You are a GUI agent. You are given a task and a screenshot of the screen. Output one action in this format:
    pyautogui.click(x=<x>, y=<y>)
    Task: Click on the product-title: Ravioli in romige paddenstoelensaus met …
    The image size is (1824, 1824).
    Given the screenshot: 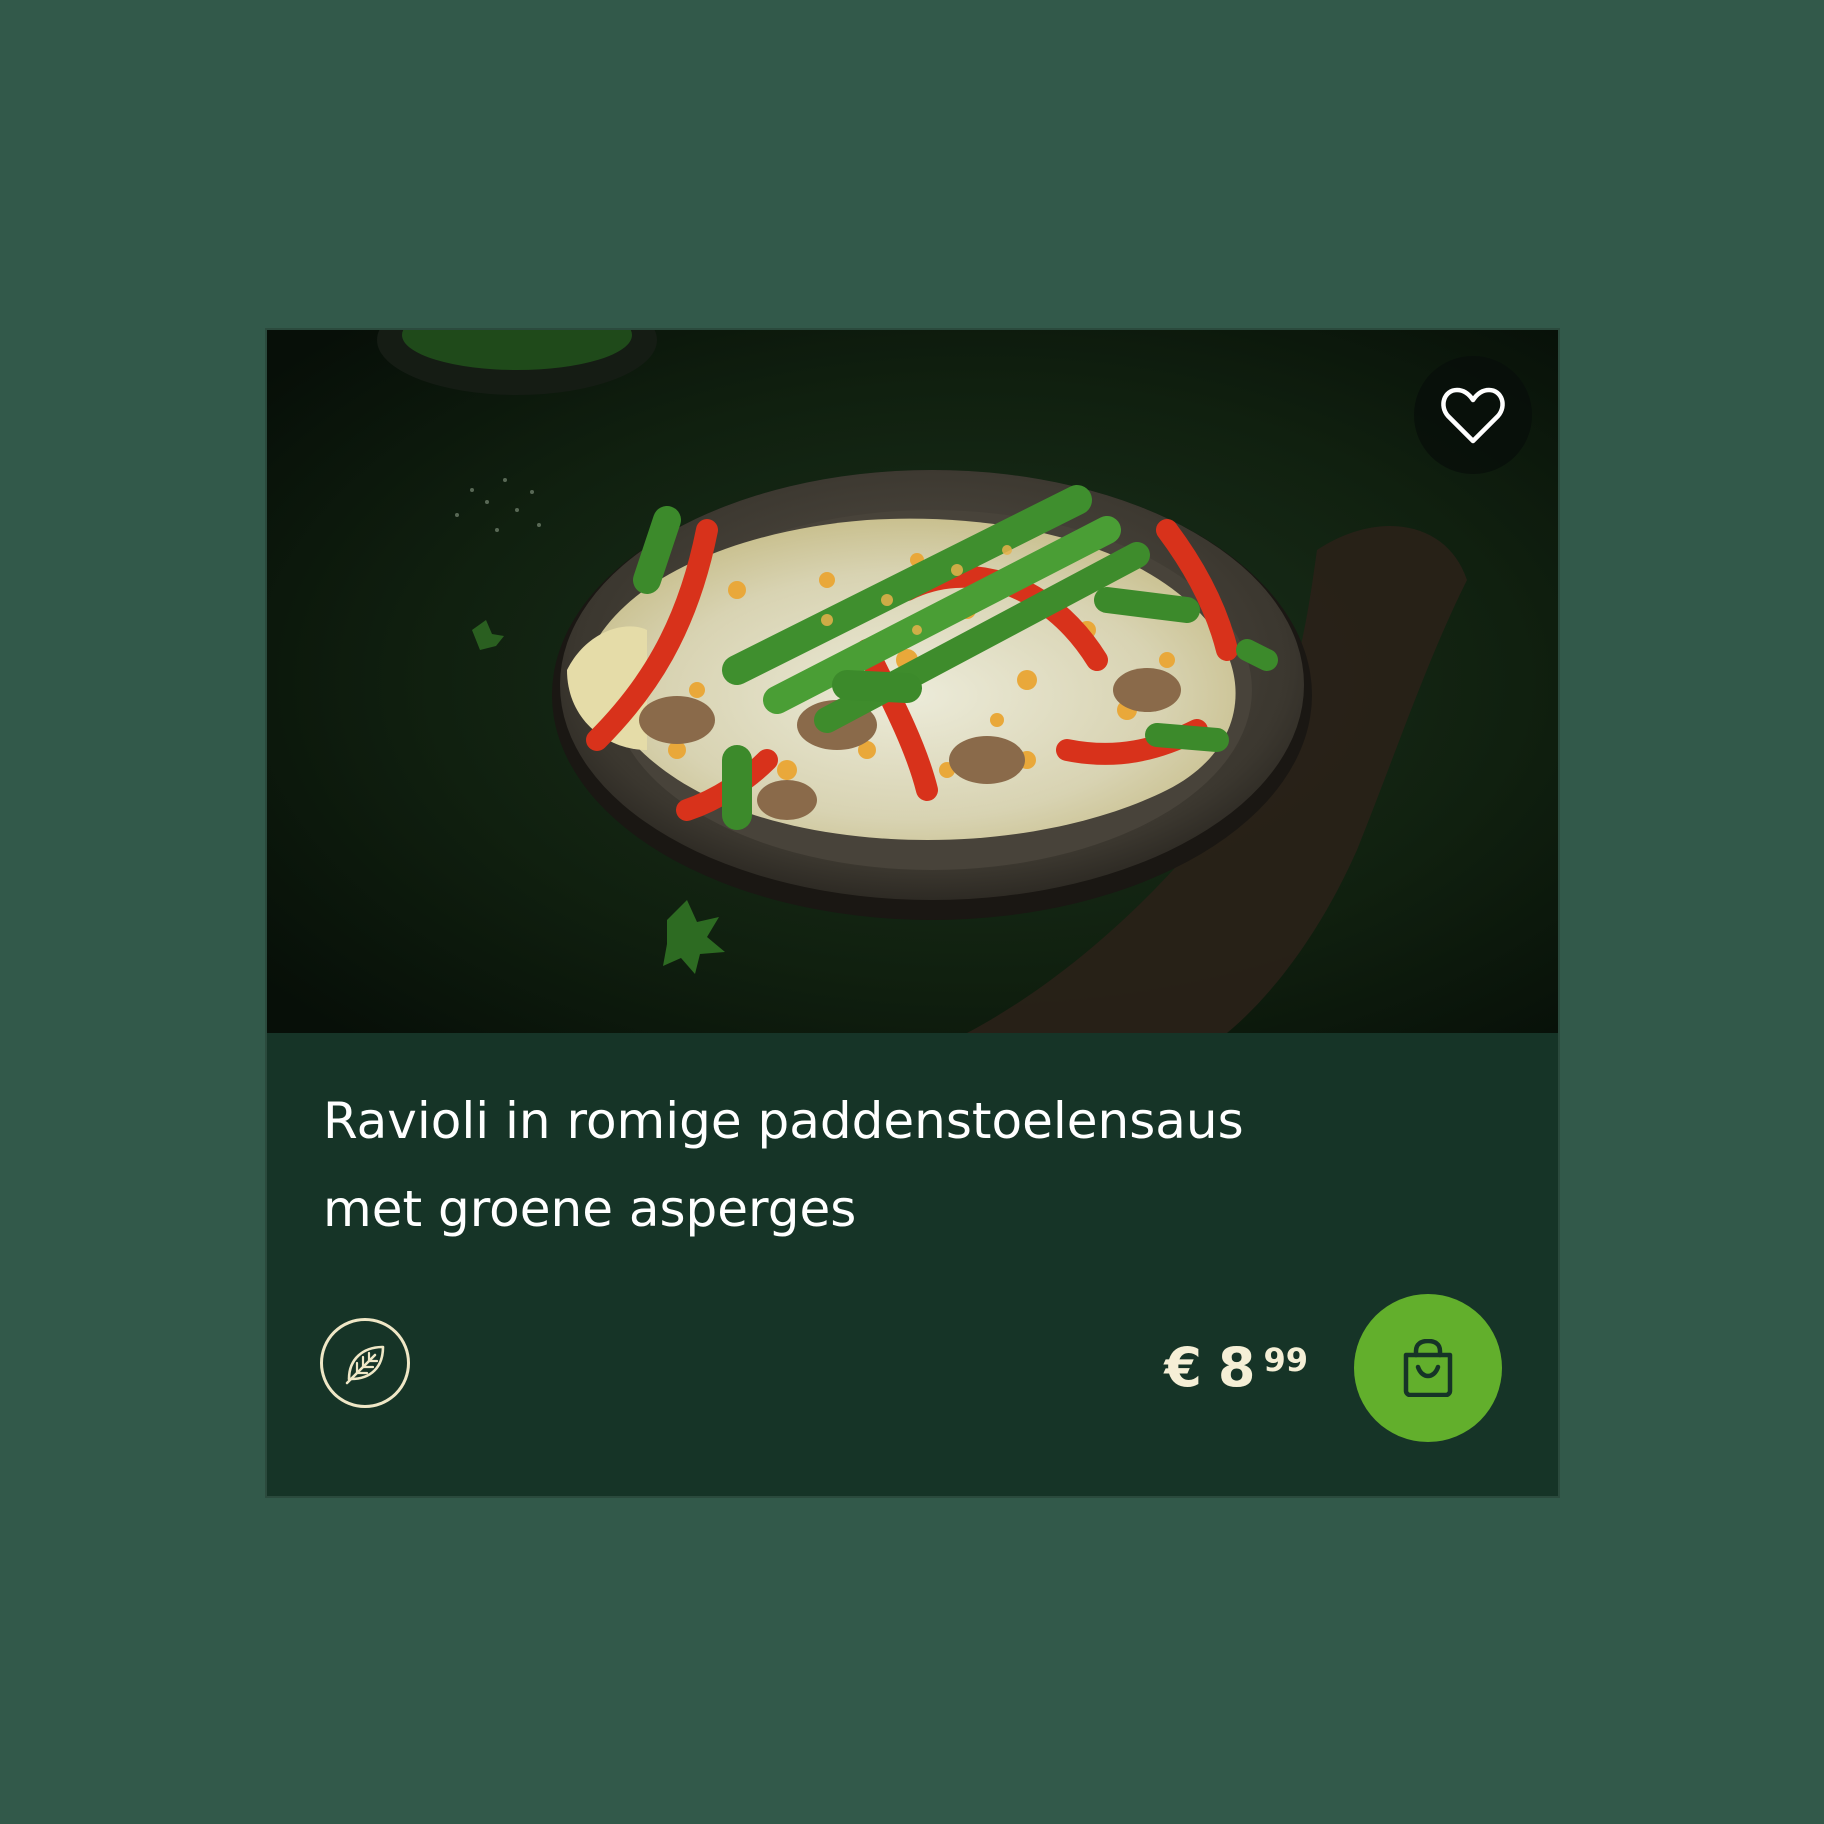 What is the action you would take?
    pyautogui.click(x=823, y=1165)
    